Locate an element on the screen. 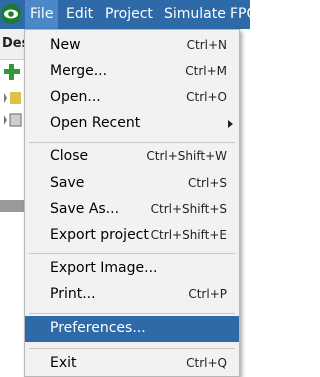  menu-item-open-recent: Open Recent is located at coordinates (132, 124).